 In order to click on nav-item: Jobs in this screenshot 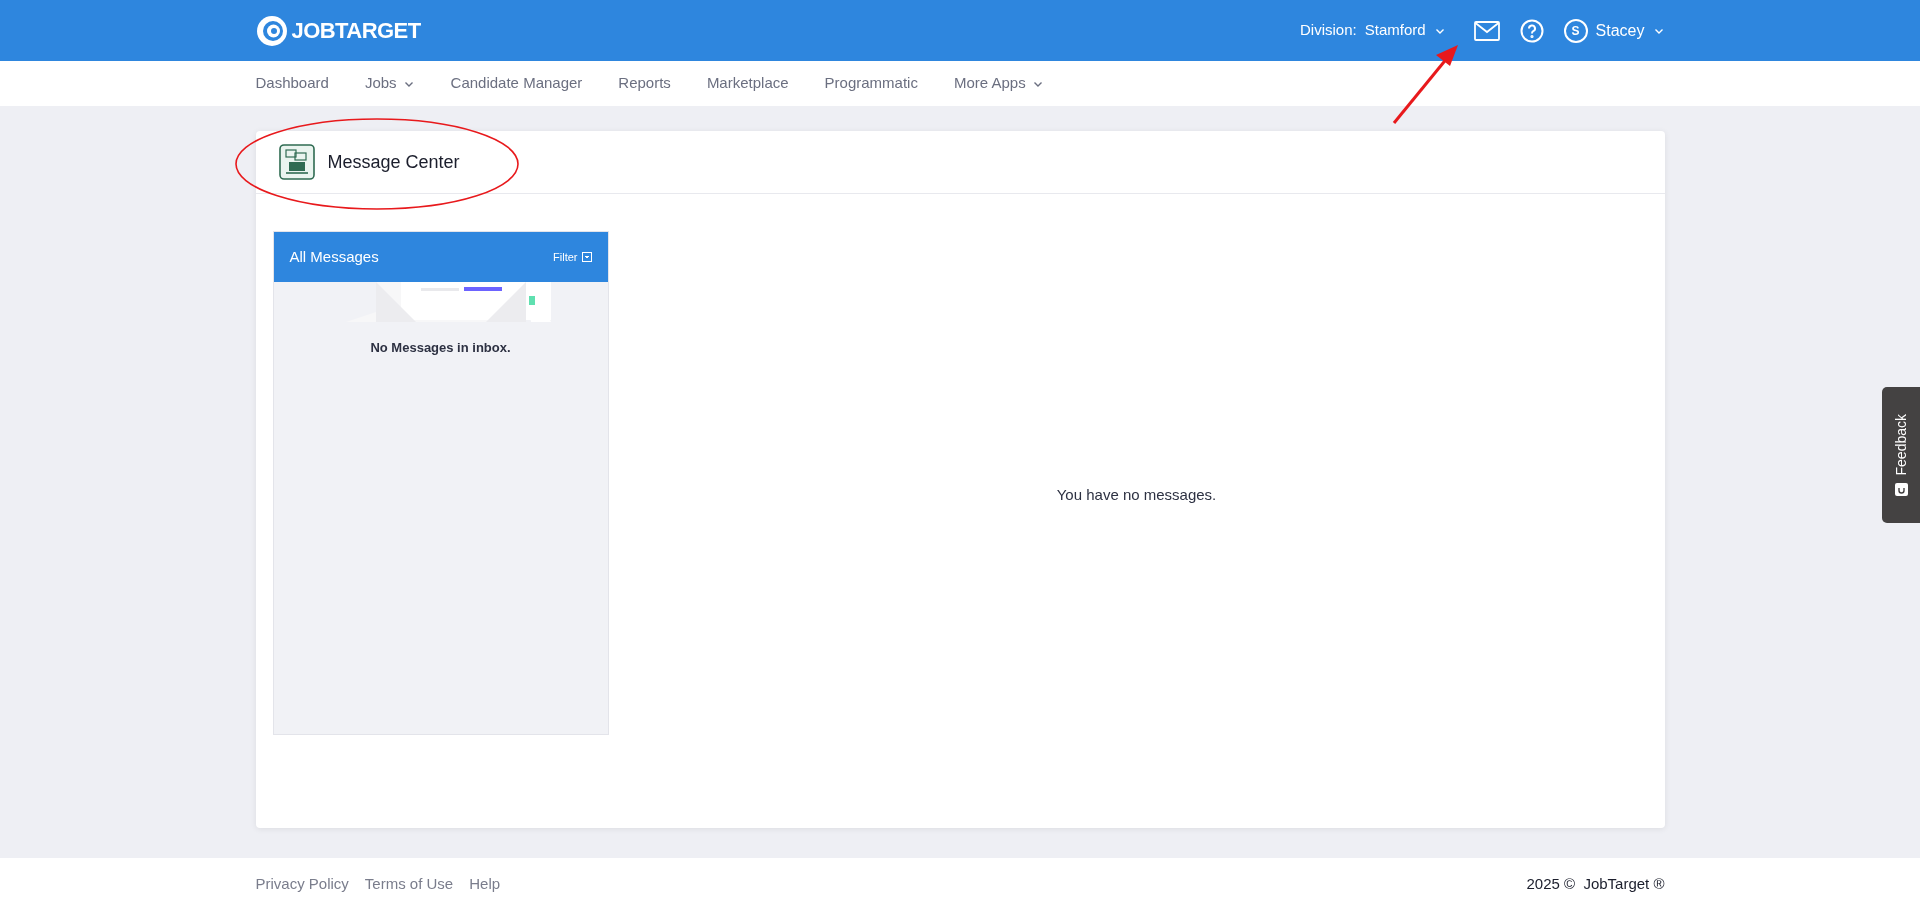, I will do `click(389, 83)`.